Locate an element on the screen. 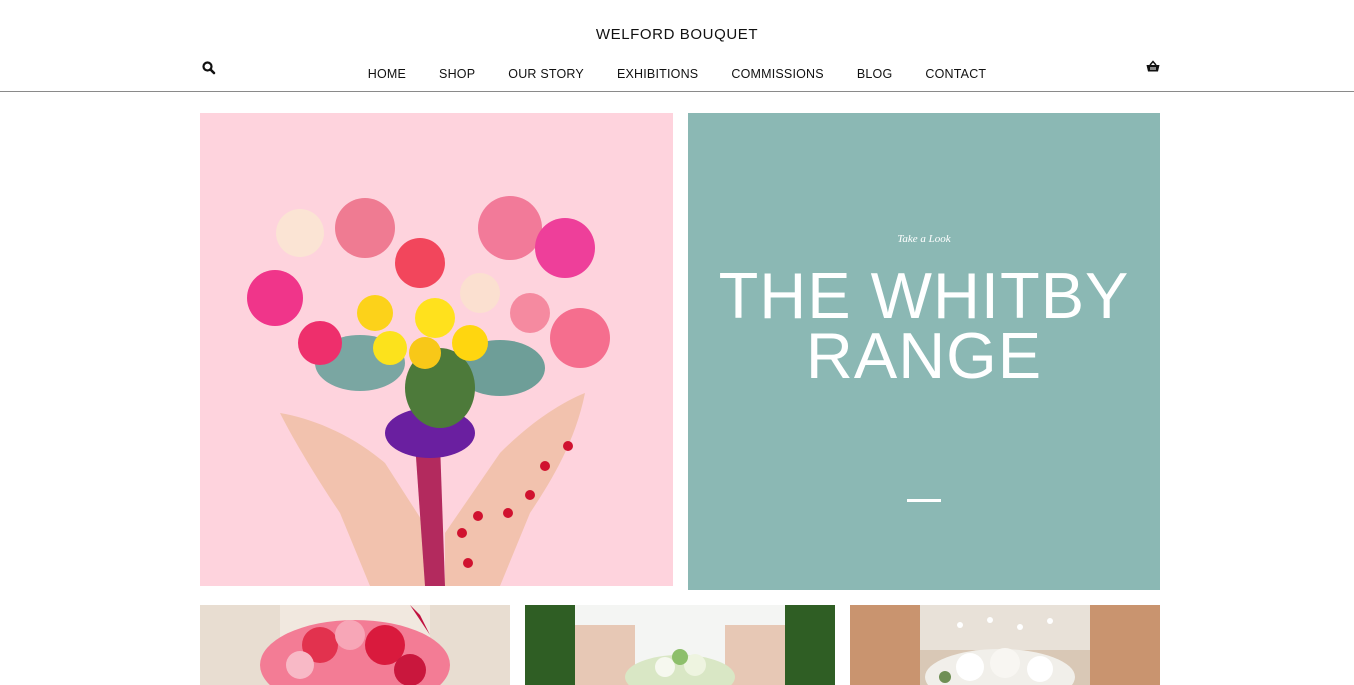  nav-item-home: HOME is located at coordinates (387, 74).